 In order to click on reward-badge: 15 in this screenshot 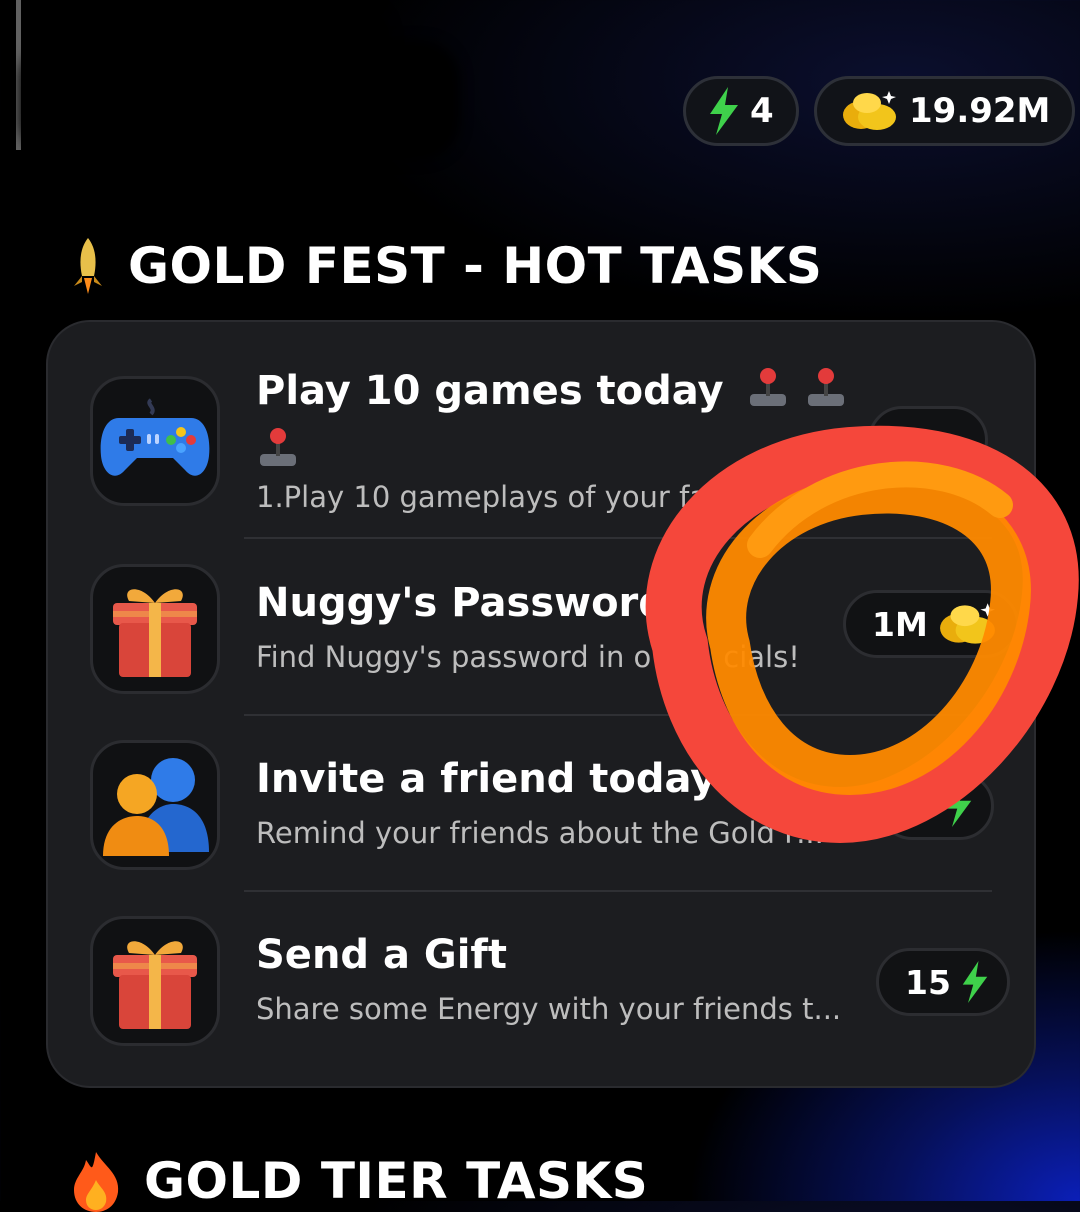, I will do `click(943, 982)`.